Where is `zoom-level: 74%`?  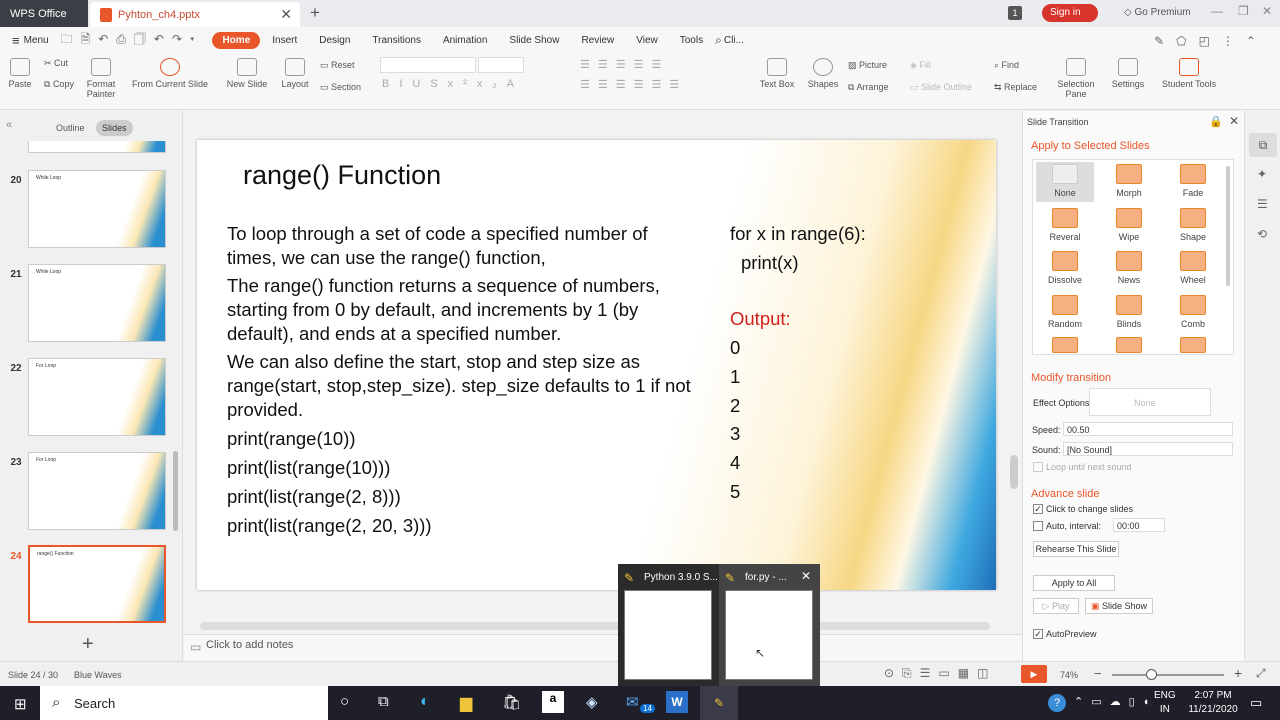 zoom-level: 74% is located at coordinates (1069, 675).